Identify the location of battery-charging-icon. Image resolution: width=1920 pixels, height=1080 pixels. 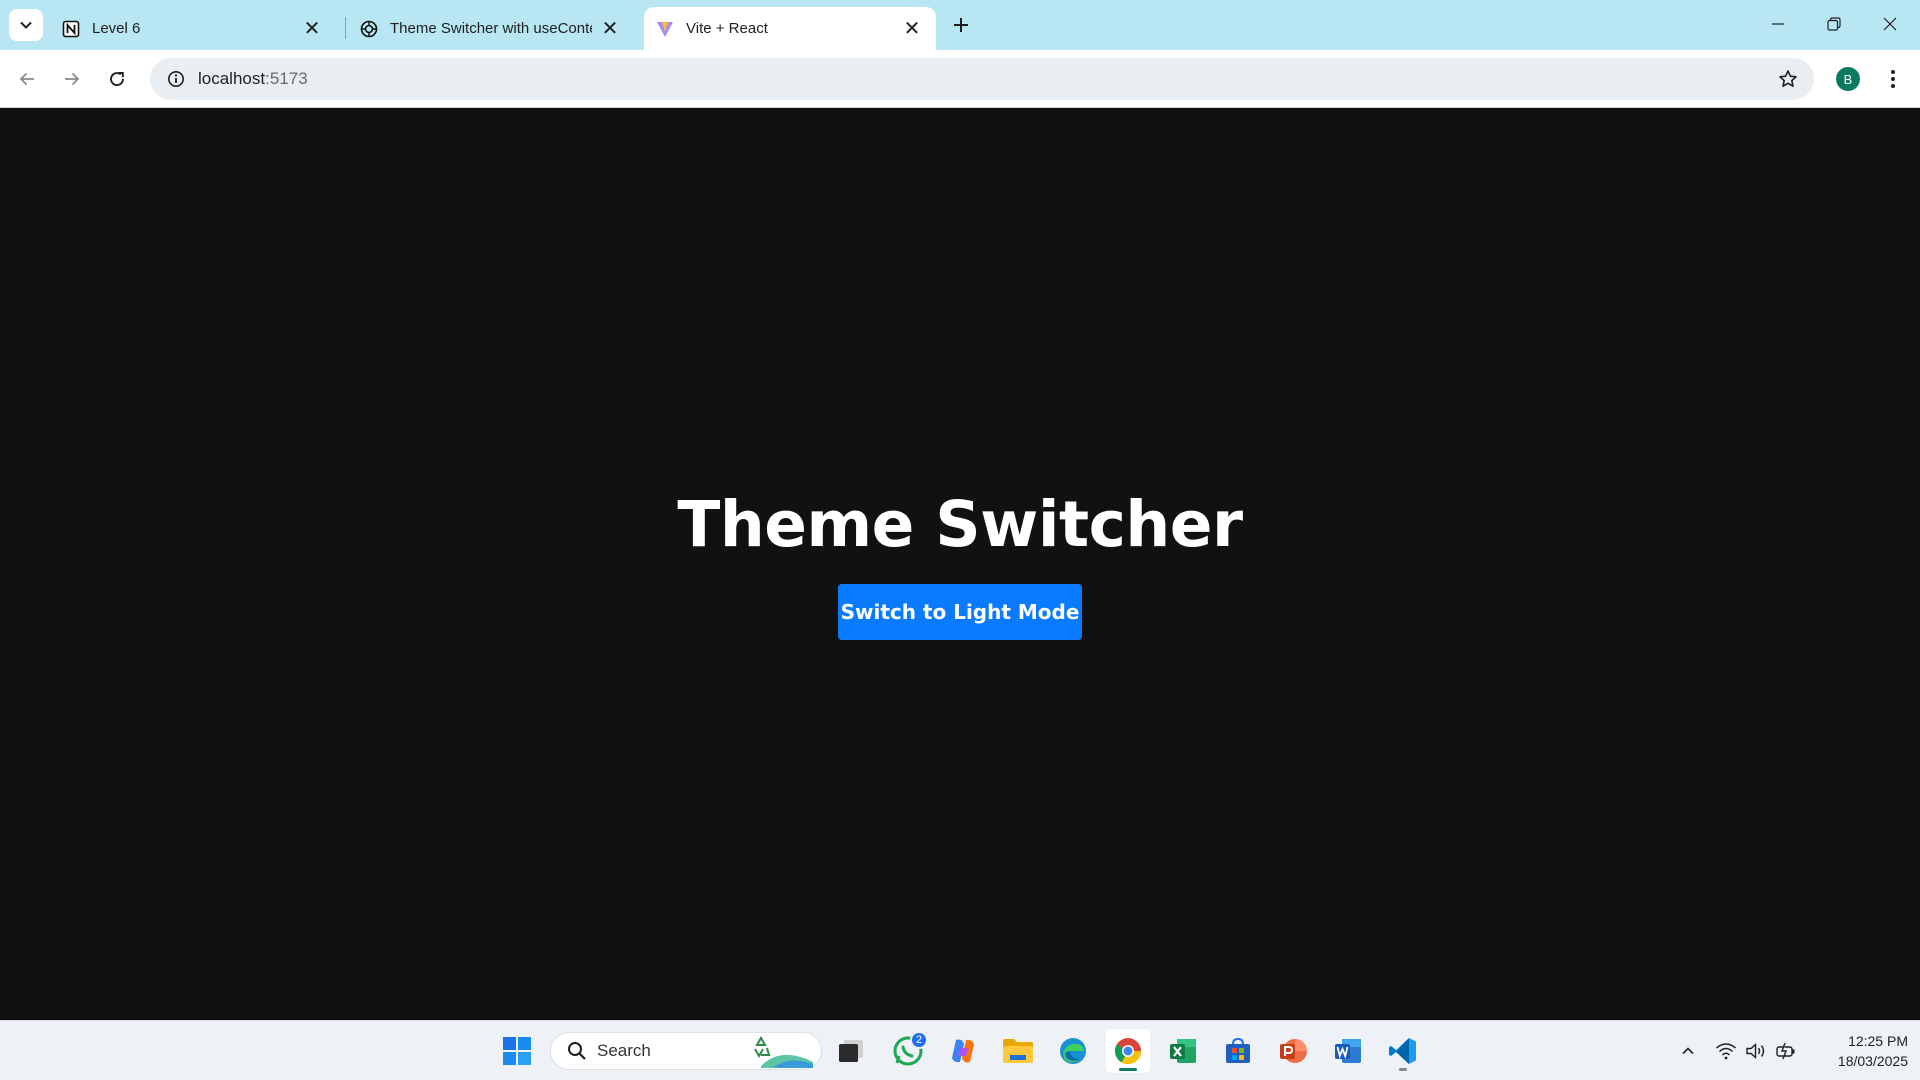
(1786, 1051).